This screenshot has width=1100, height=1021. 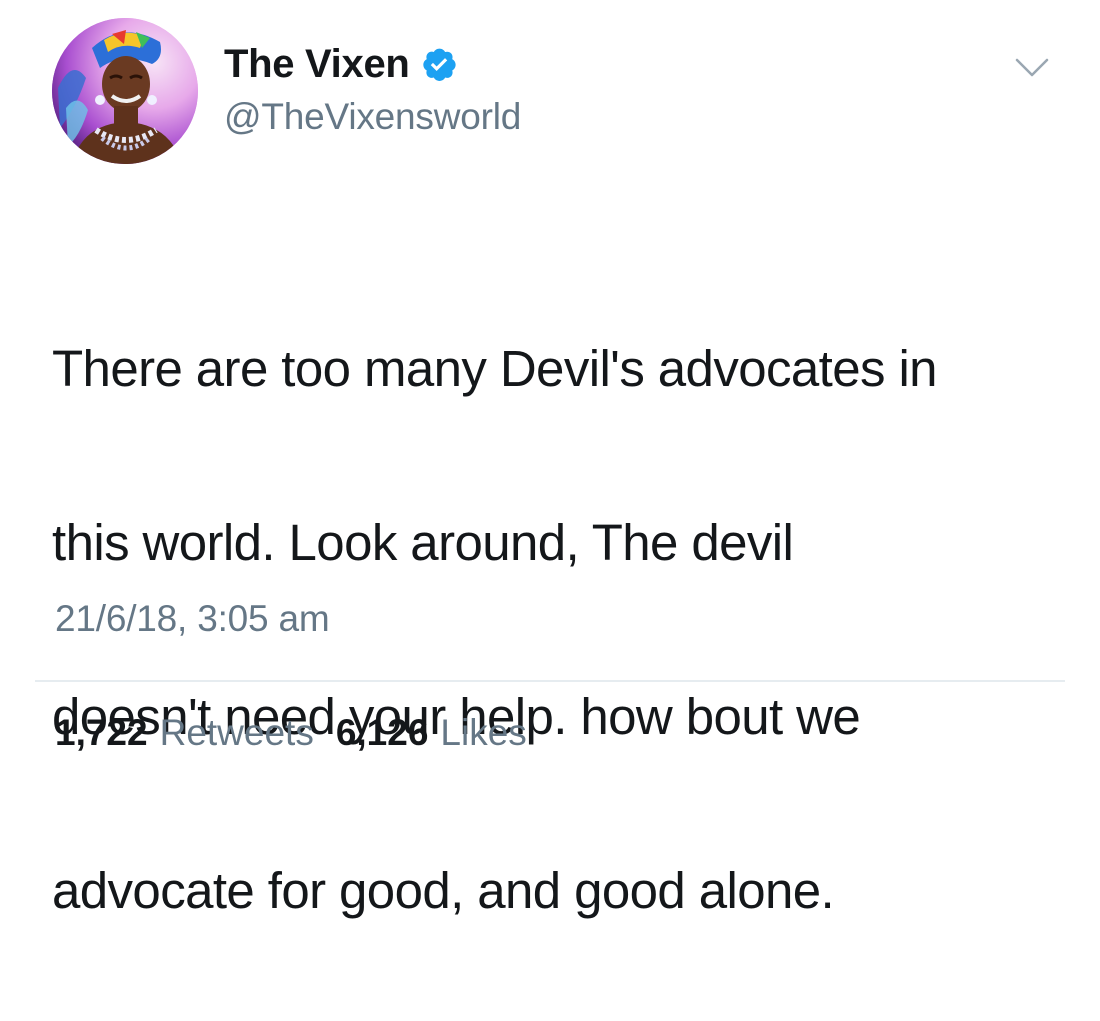 What do you see at coordinates (372, 117) in the screenshot?
I see `handle: @TheVixensworld` at bounding box center [372, 117].